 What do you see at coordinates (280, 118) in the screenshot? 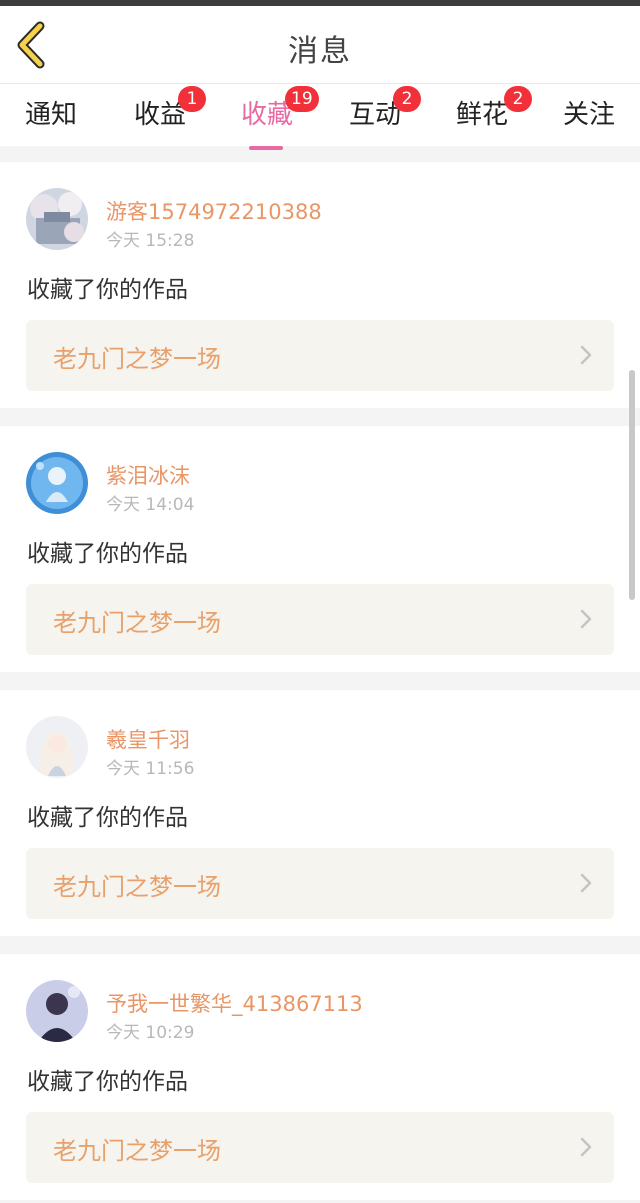
I see `tab-favorites: 收藏 19` at bounding box center [280, 118].